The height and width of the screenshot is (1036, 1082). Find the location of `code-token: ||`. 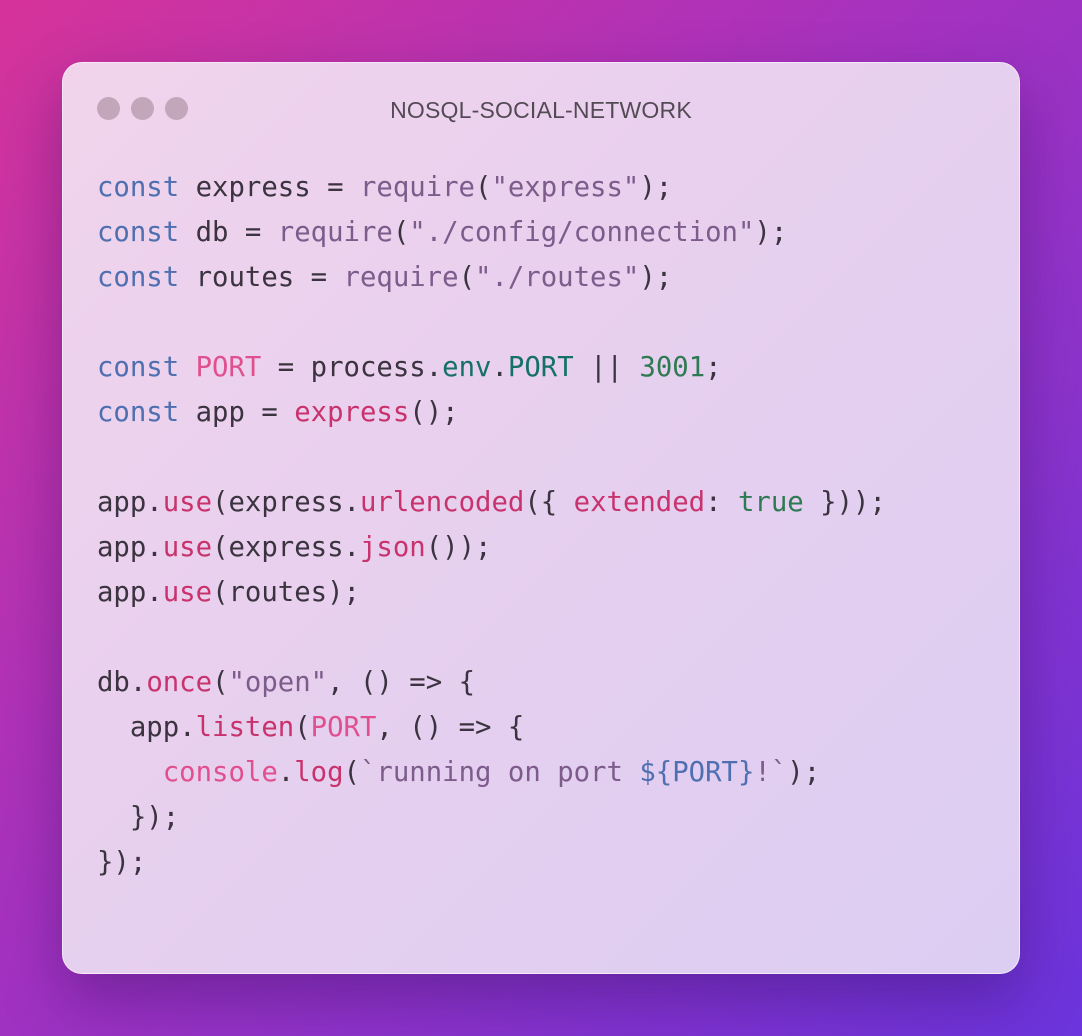

code-token: || is located at coordinates (606, 367).